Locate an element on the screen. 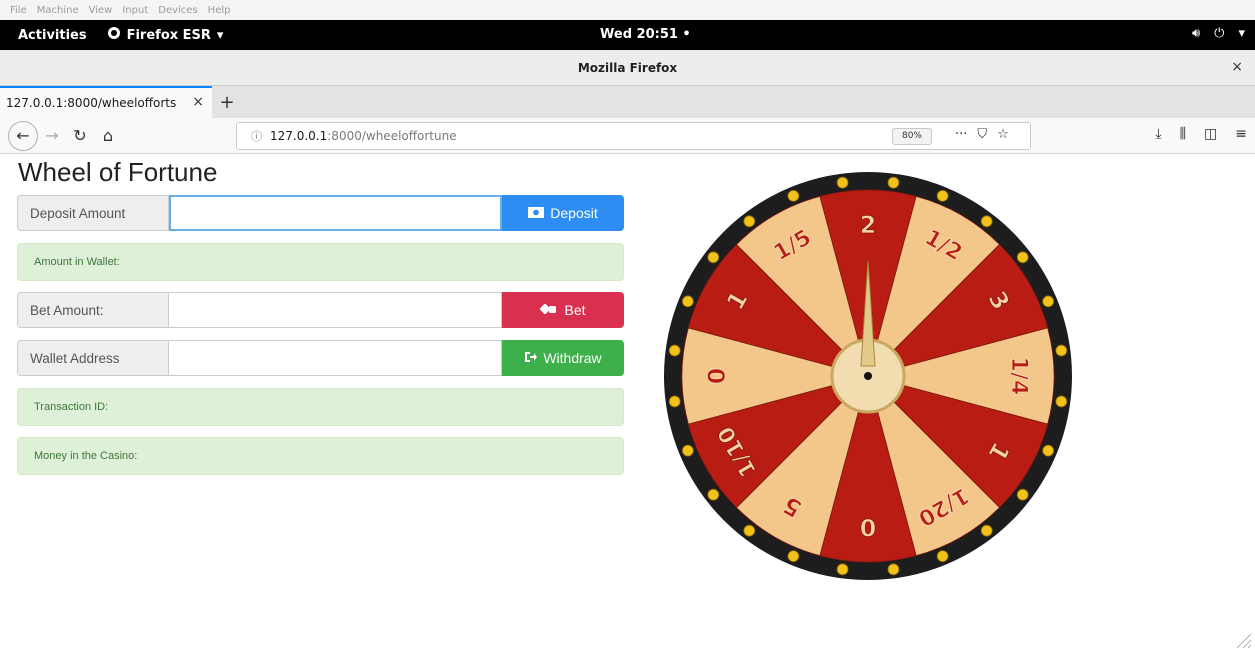 This screenshot has width=1255, height=652. wheel-segment-label: 2 is located at coordinates (868, 225).